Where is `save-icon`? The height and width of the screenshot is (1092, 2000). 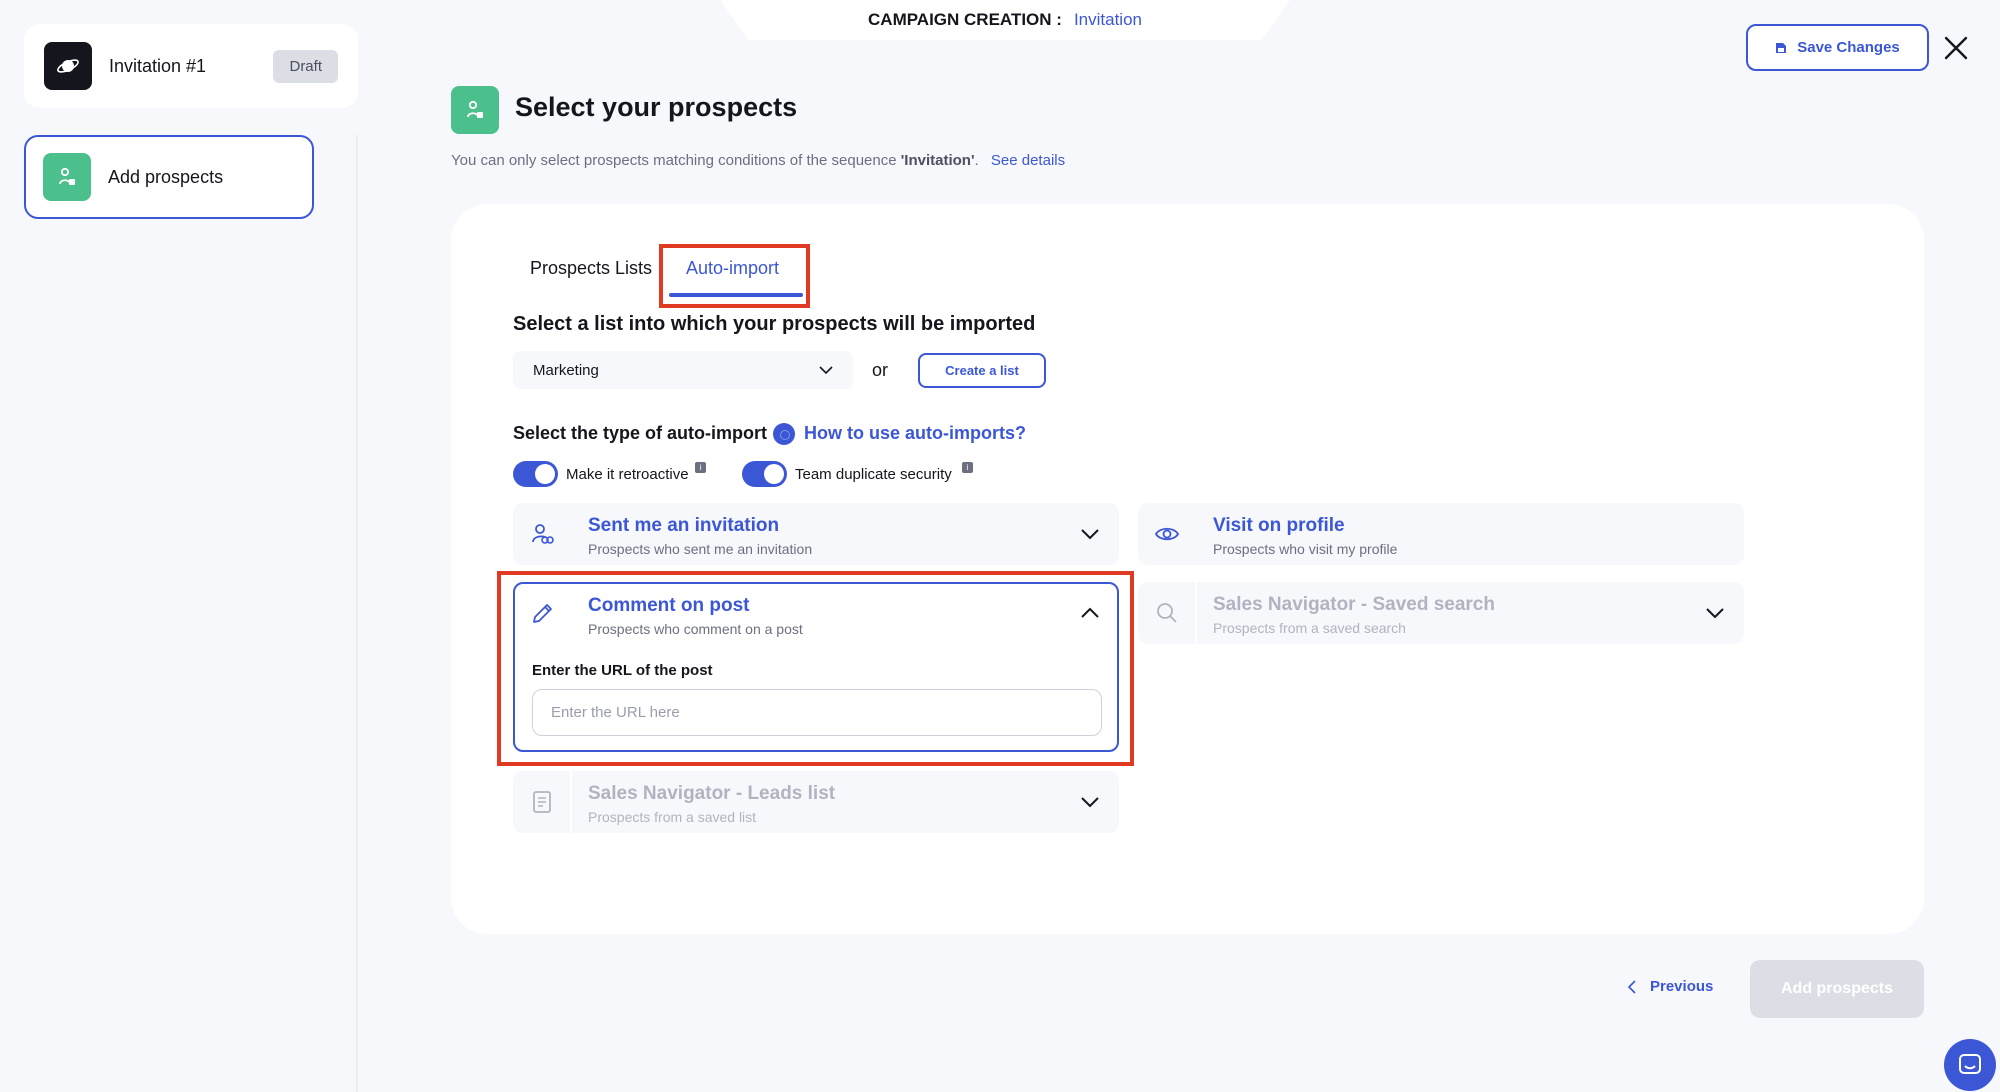
save-icon is located at coordinates (1781, 47).